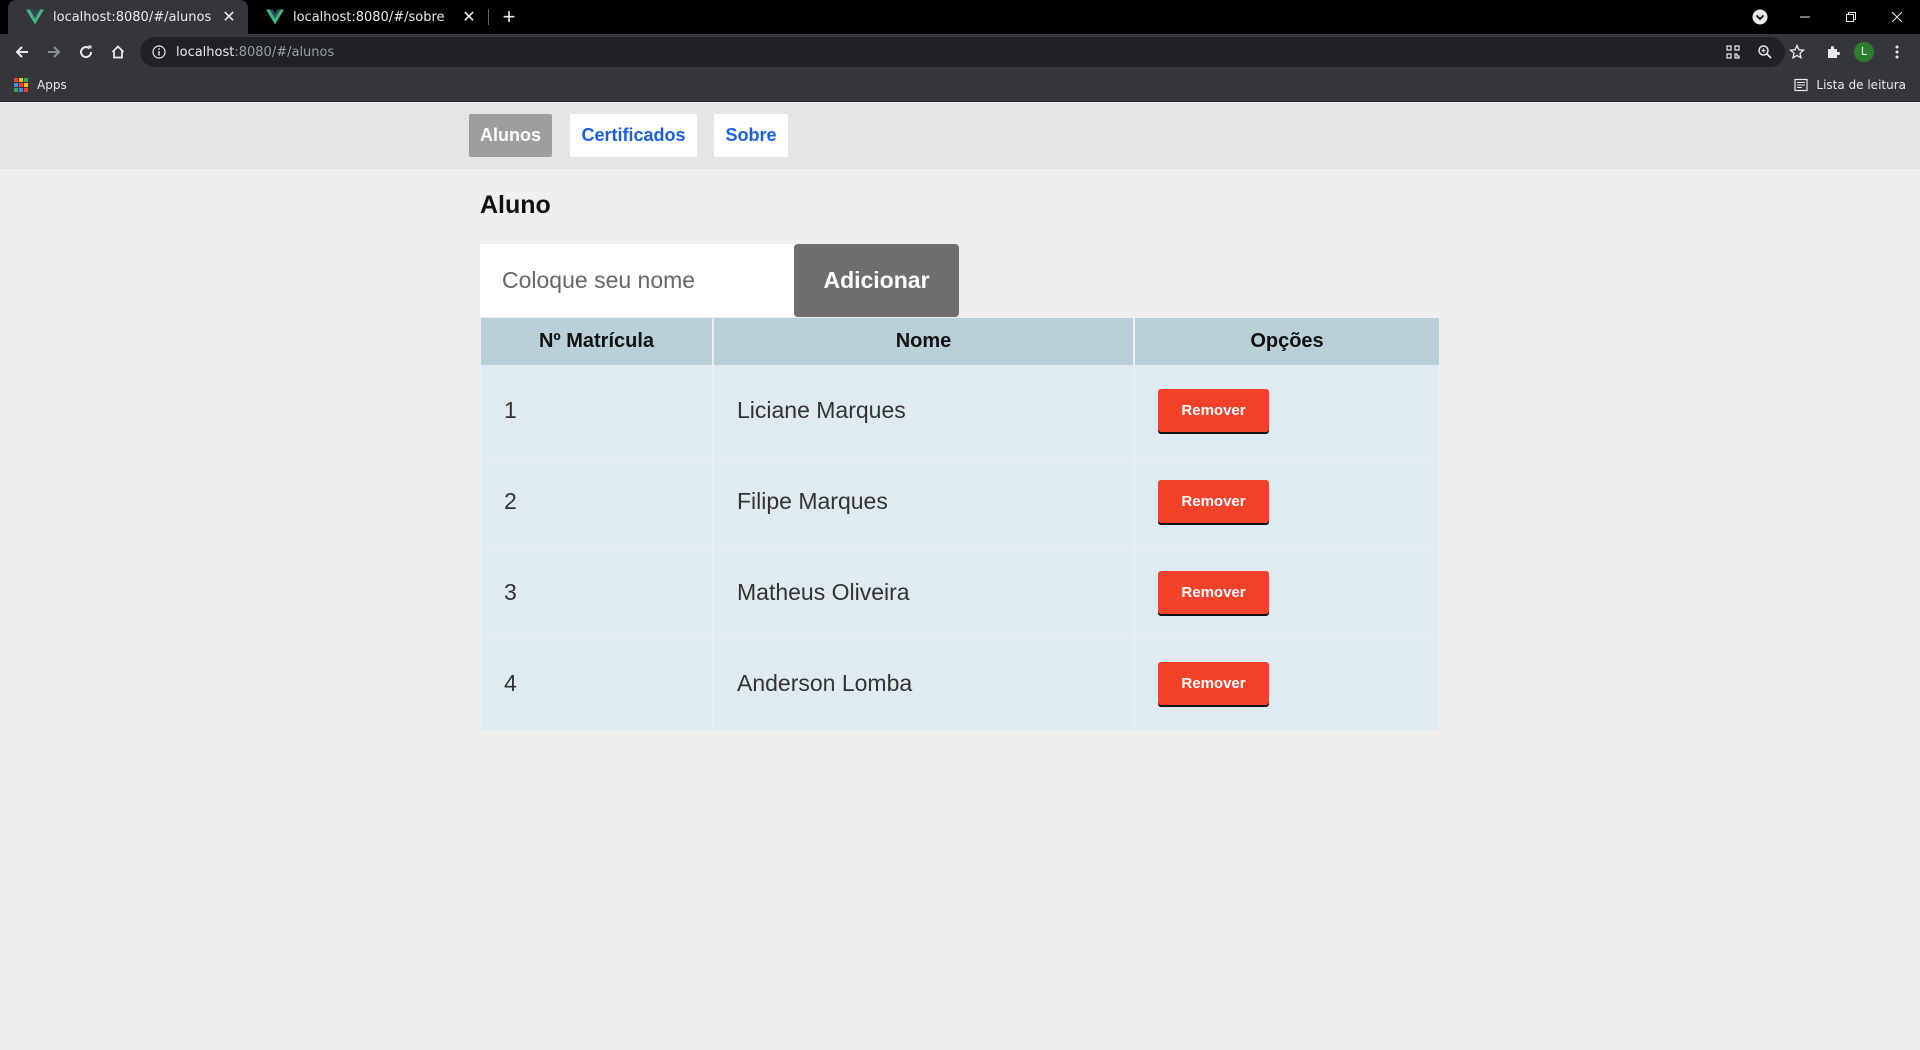 The width and height of the screenshot is (1920, 1050). What do you see at coordinates (1801, 85) in the screenshot?
I see `reading-list-icon` at bounding box center [1801, 85].